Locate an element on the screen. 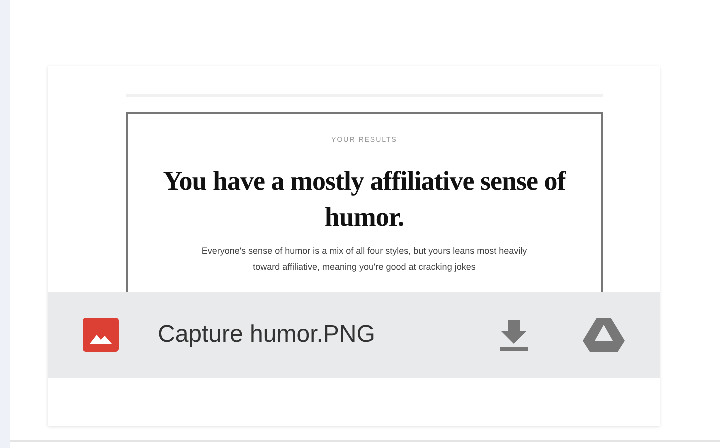 Image resolution: width=720 pixels, height=448 pixels. download-icon is located at coordinates (514, 335).